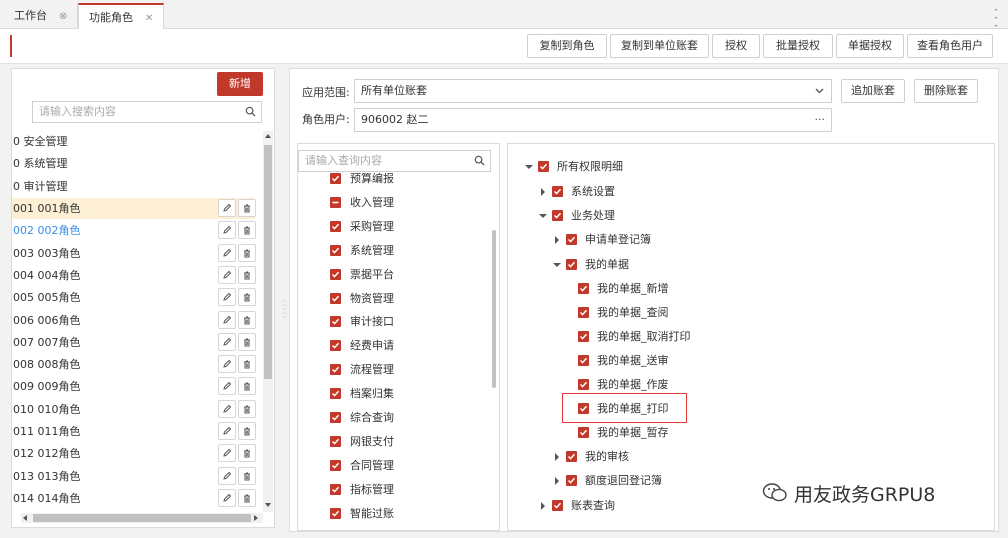 Image resolution: width=1008 pixels, height=538 pixels. I want to click on list-item: 003 003角色, so click(134, 253).